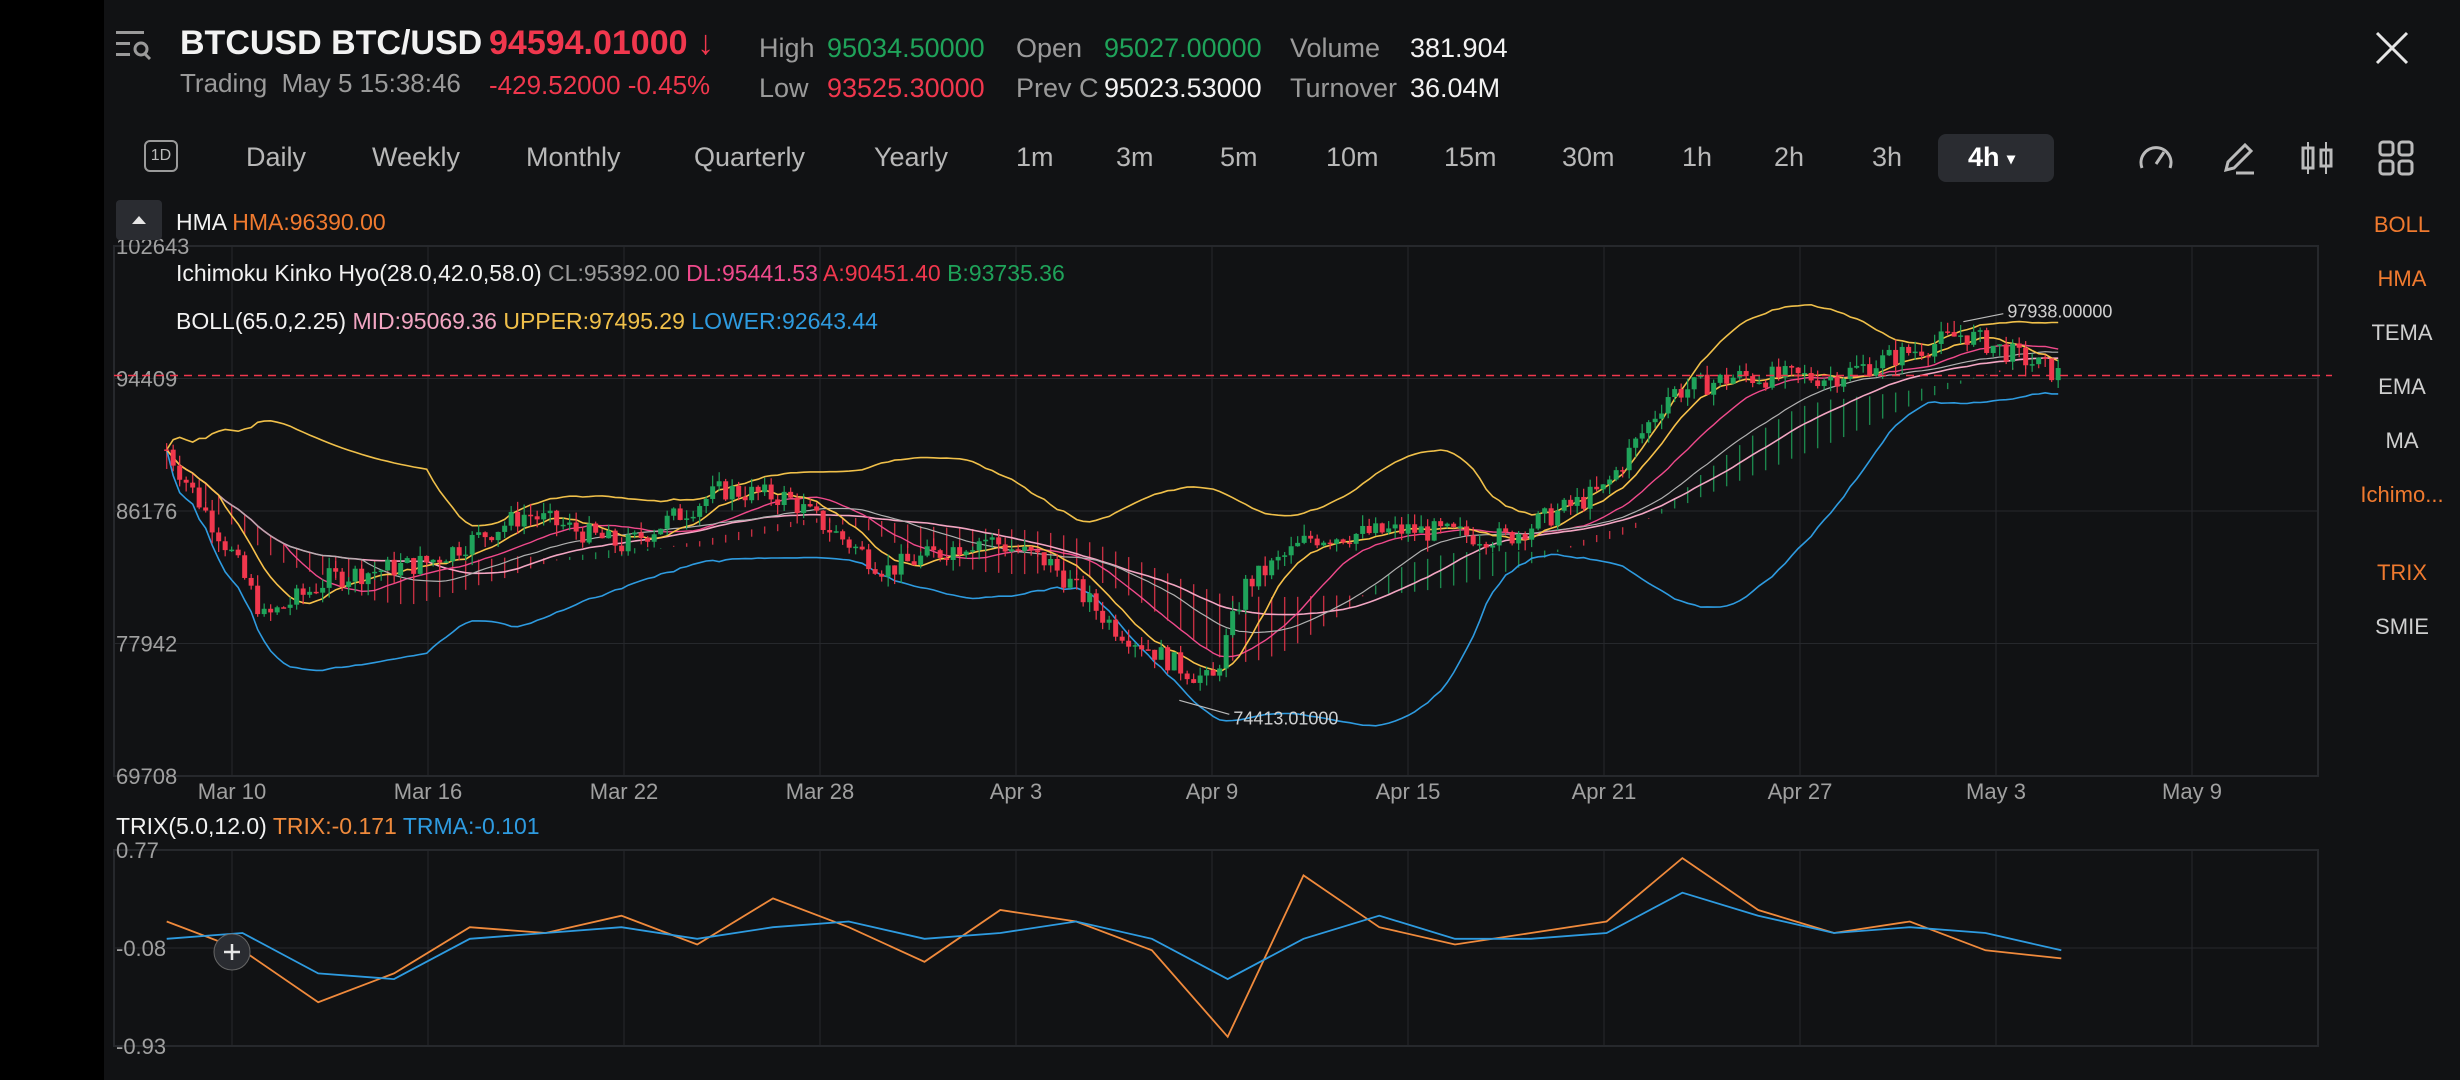  I want to click on indicator-ema: EMA, so click(2402, 387).